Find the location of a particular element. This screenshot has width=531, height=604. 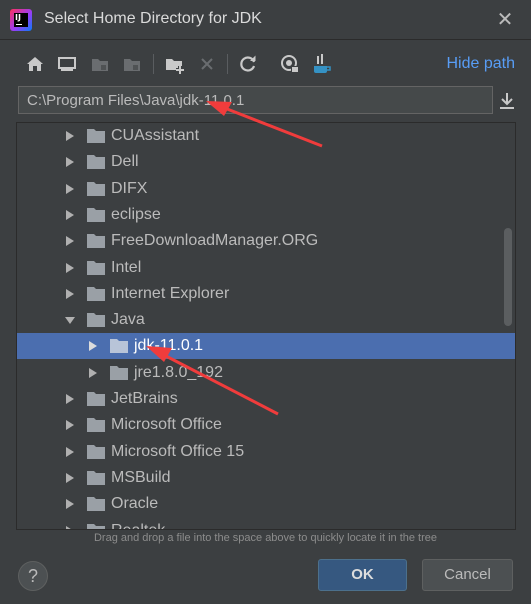

help-button: ? is located at coordinates (33, 576).